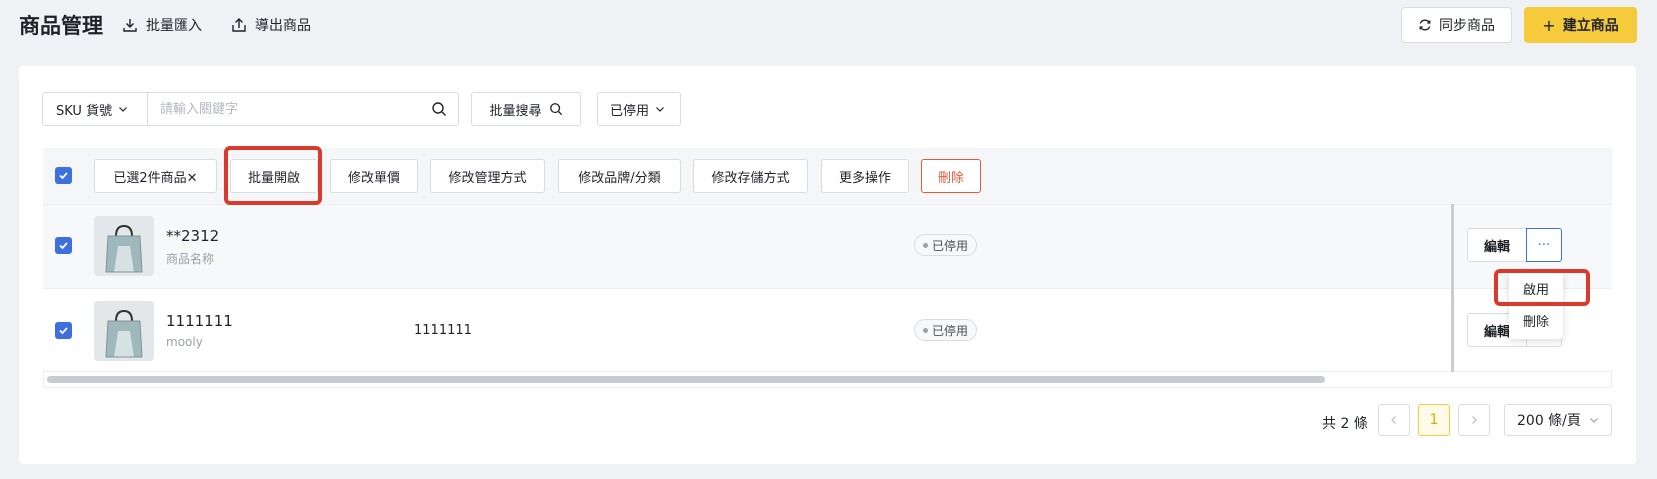 This screenshot has width=1657, height=479. I want to click on batch-search-button: 批量搜尋, so click(526, 109).